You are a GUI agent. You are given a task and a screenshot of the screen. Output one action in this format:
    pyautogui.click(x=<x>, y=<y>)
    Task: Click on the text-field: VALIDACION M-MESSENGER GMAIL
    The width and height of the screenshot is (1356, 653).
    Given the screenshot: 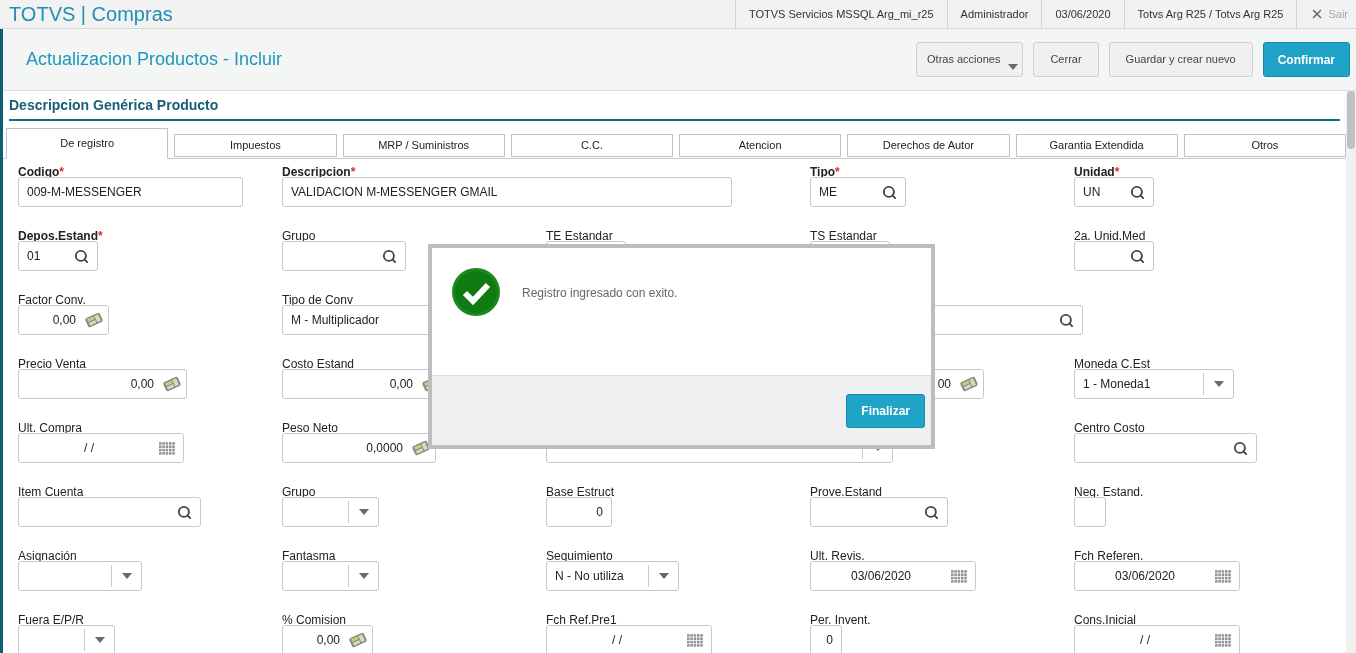 What is the action you would take?
    pyautogui.click(x=507, y=192)
    